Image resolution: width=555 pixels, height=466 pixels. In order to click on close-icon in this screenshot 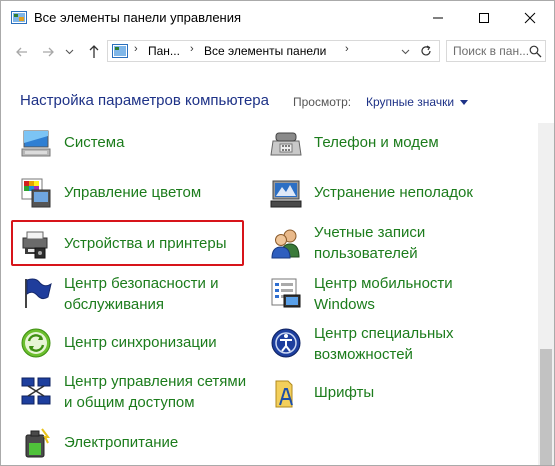, I will do `click(530, 18)`.